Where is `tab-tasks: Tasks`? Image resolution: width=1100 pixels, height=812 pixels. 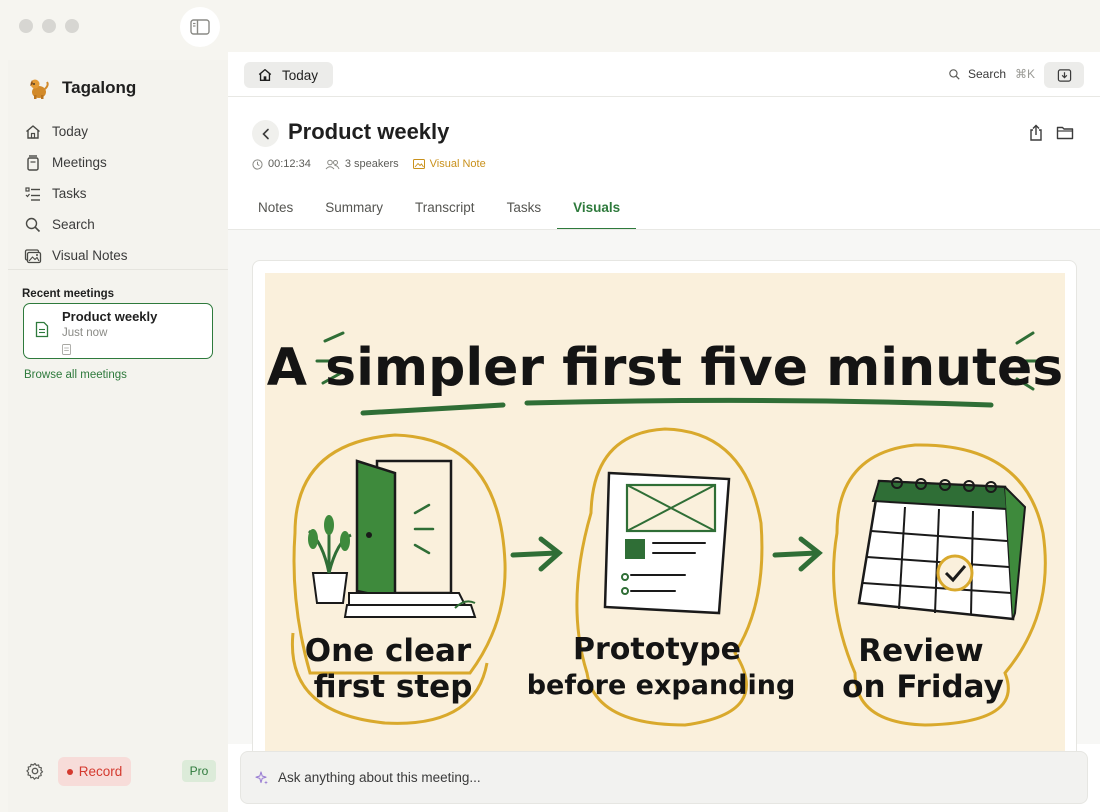 tab-tasks: Tasks is located at coordinates (524, 209).